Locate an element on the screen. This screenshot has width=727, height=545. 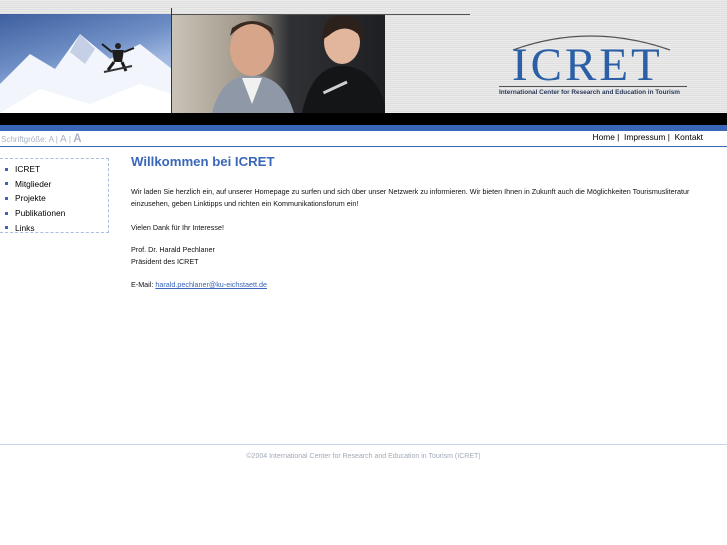
sidebar-item-label: ICRET is located at coordinates (28, 169).